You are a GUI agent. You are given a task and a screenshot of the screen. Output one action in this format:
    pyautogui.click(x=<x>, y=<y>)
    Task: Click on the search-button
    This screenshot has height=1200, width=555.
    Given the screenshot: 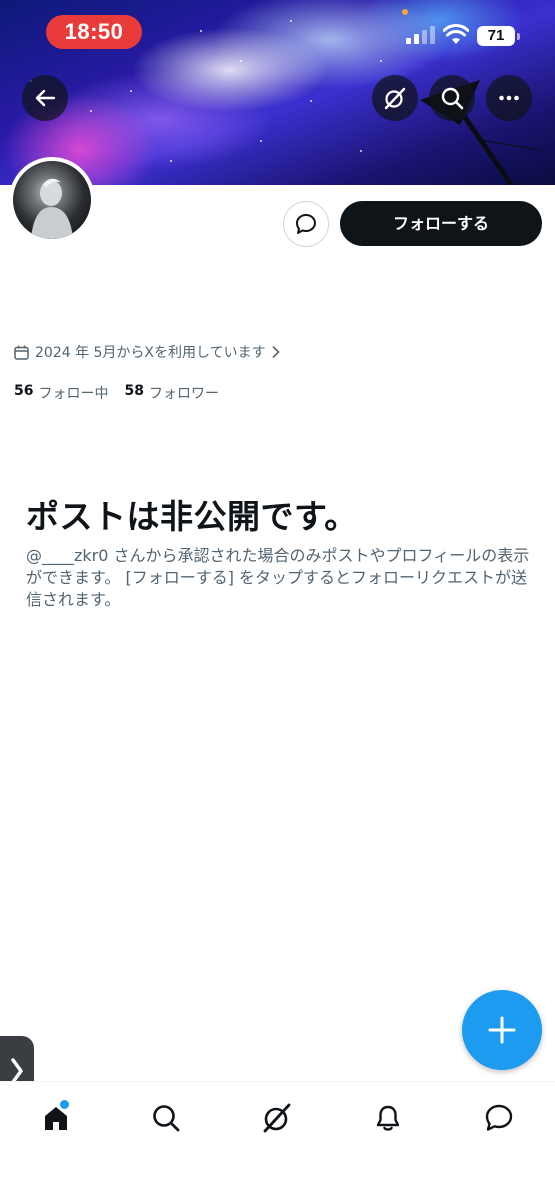 What is the action you would take?
    pyautogui.click(x=452, y=98)
    